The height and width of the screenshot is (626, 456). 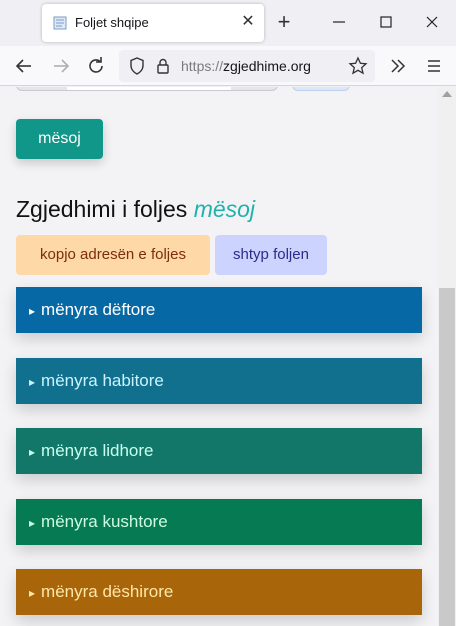 I want to click on mood-label: mënyra dëftore, so click(x=98, y=309).